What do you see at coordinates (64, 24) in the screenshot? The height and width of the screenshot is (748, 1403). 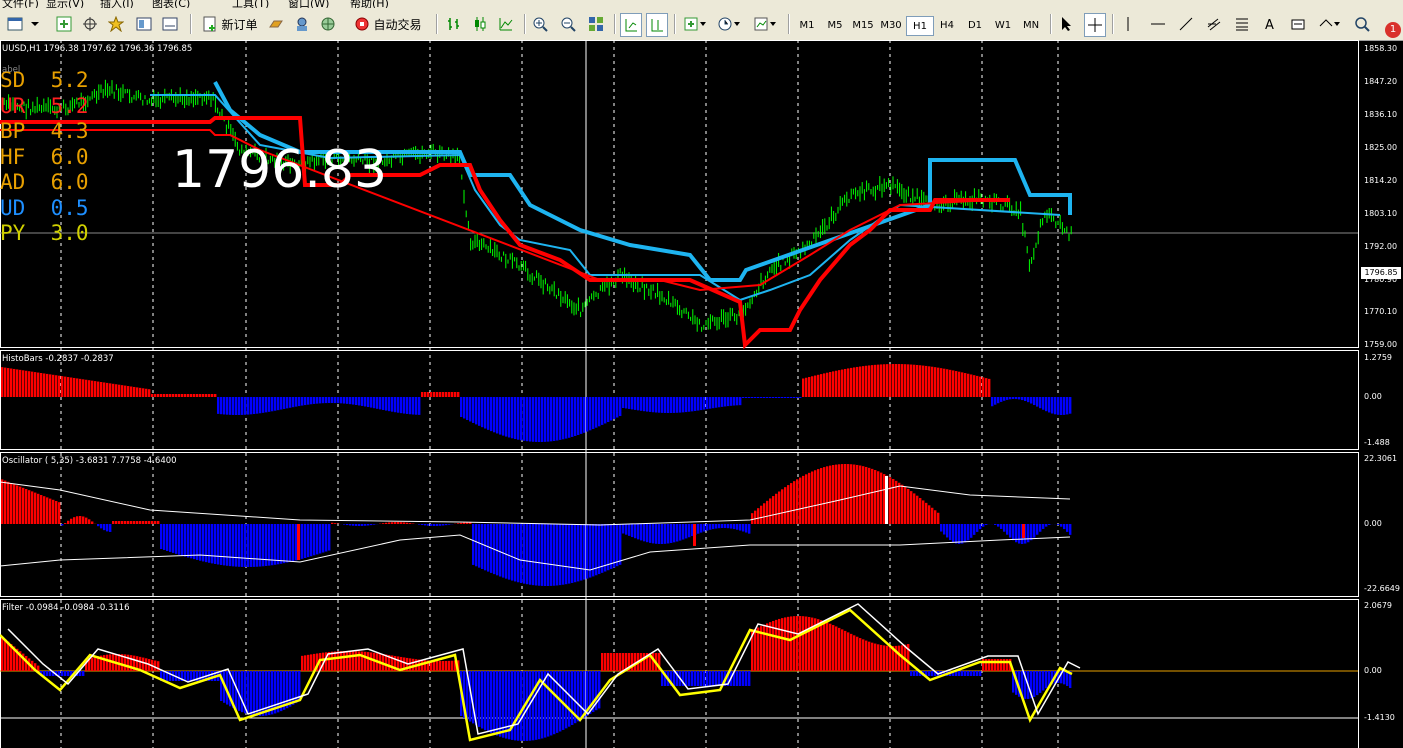 I see `plus-chart-icon` at bounding box center [64, 24].